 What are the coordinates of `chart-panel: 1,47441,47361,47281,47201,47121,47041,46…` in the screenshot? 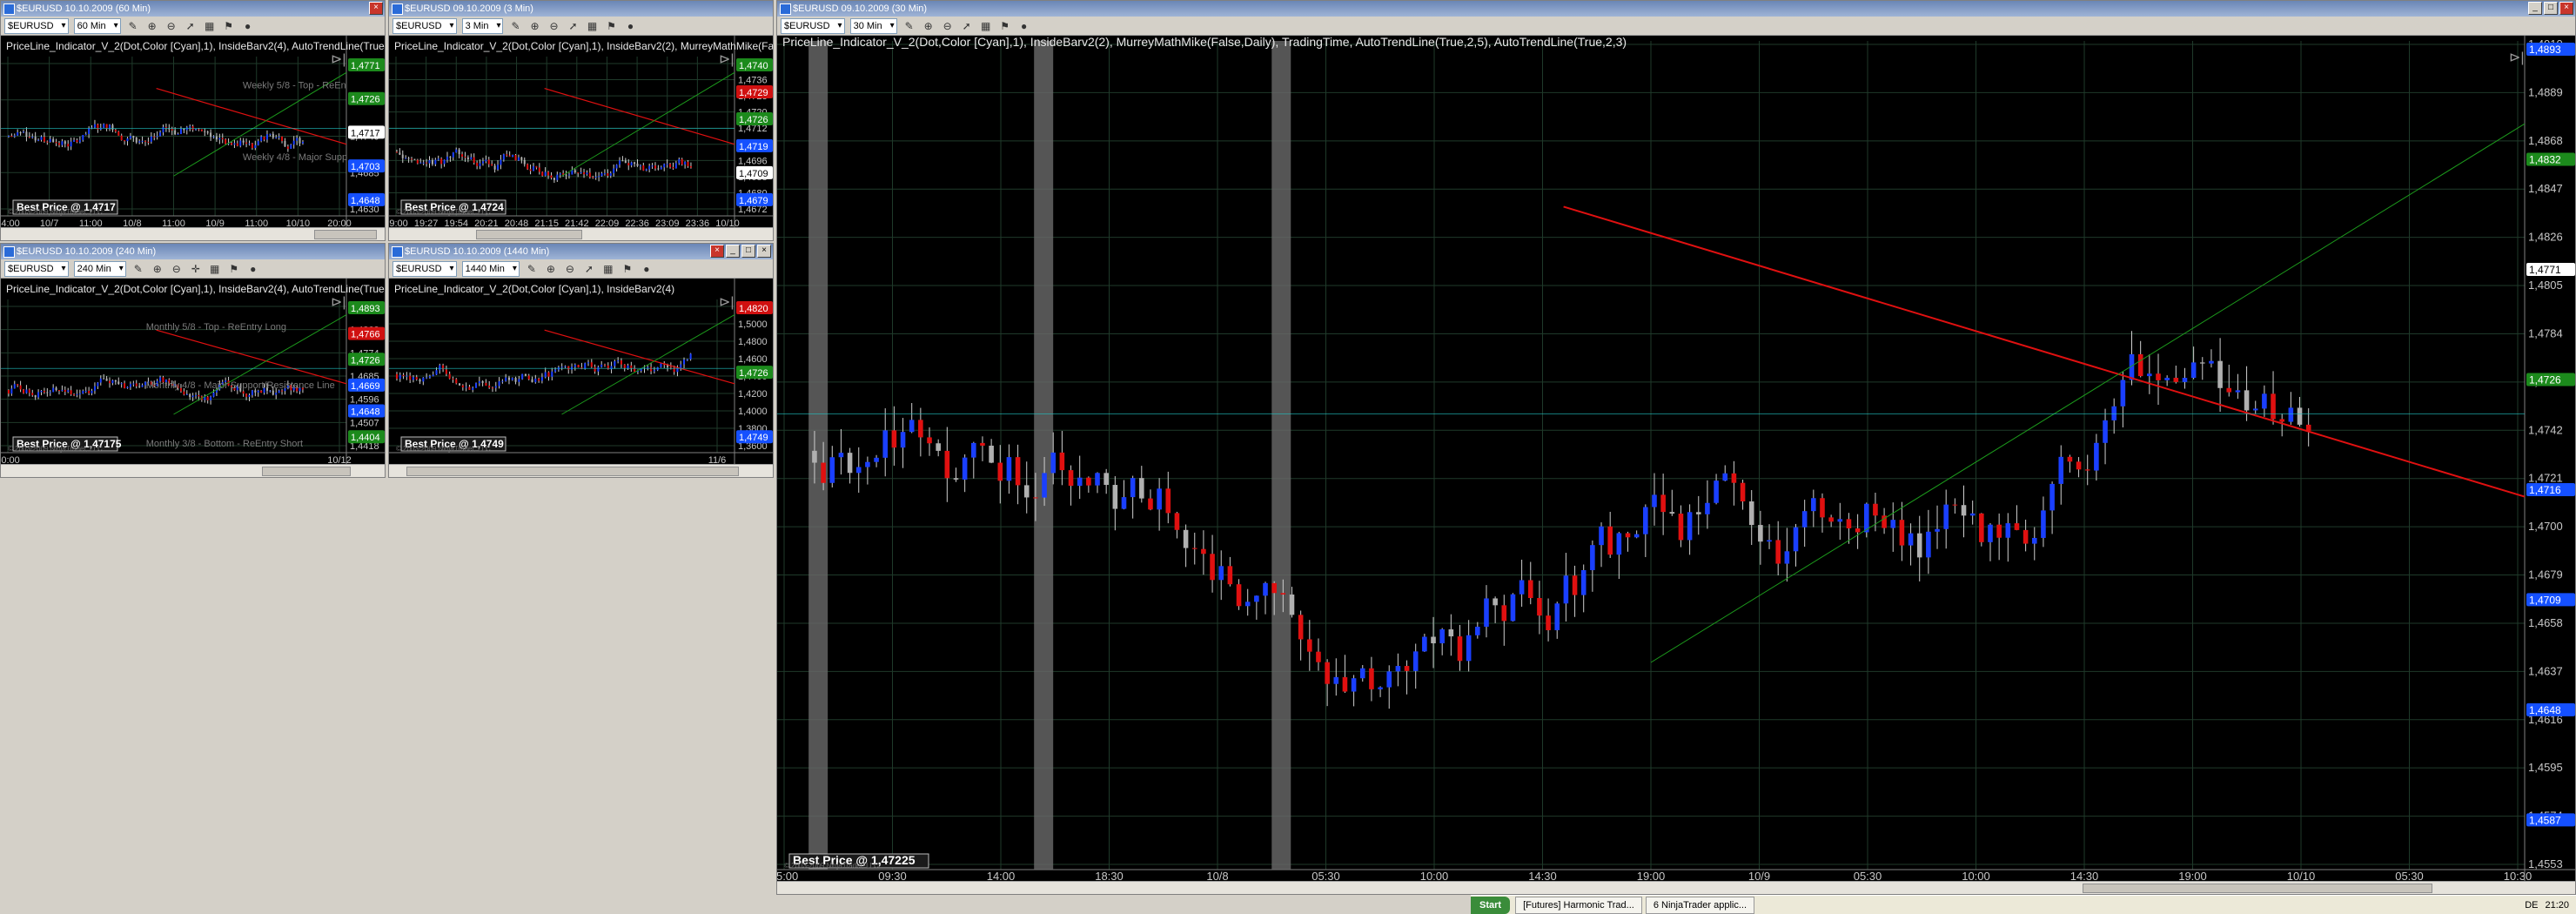 It's located at (581, 133).